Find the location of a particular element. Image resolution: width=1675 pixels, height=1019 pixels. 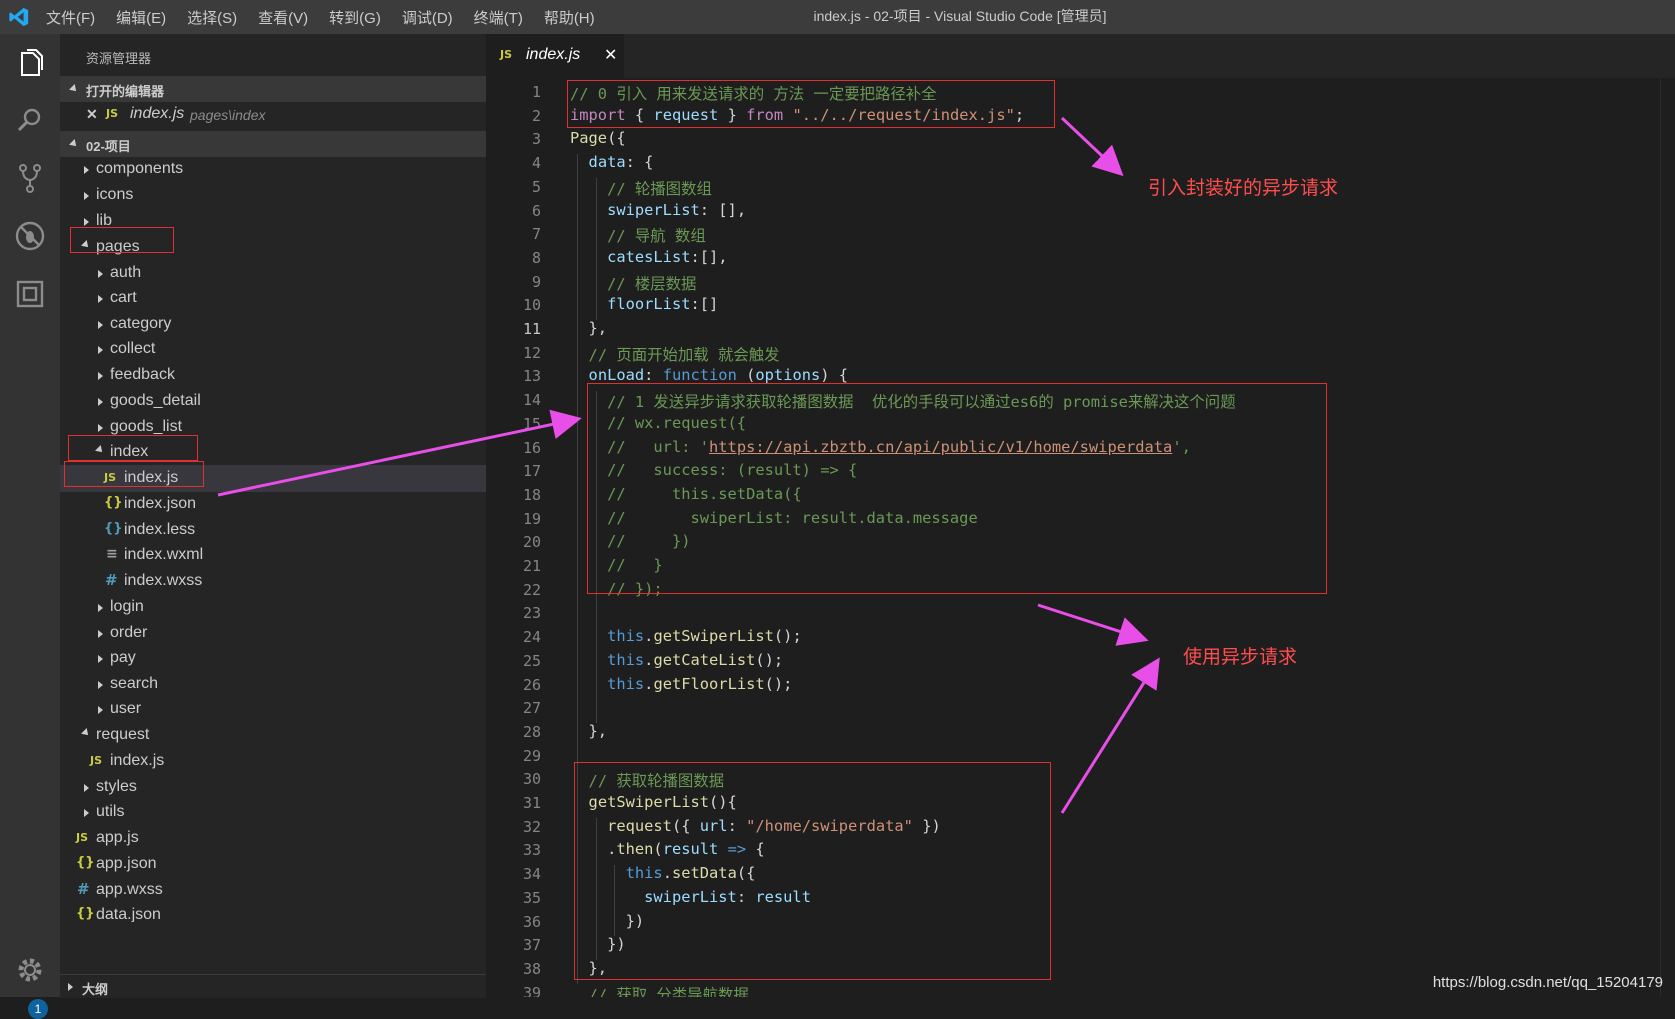

settings-update-badge: 1 is located at coordinates (38, 1009).